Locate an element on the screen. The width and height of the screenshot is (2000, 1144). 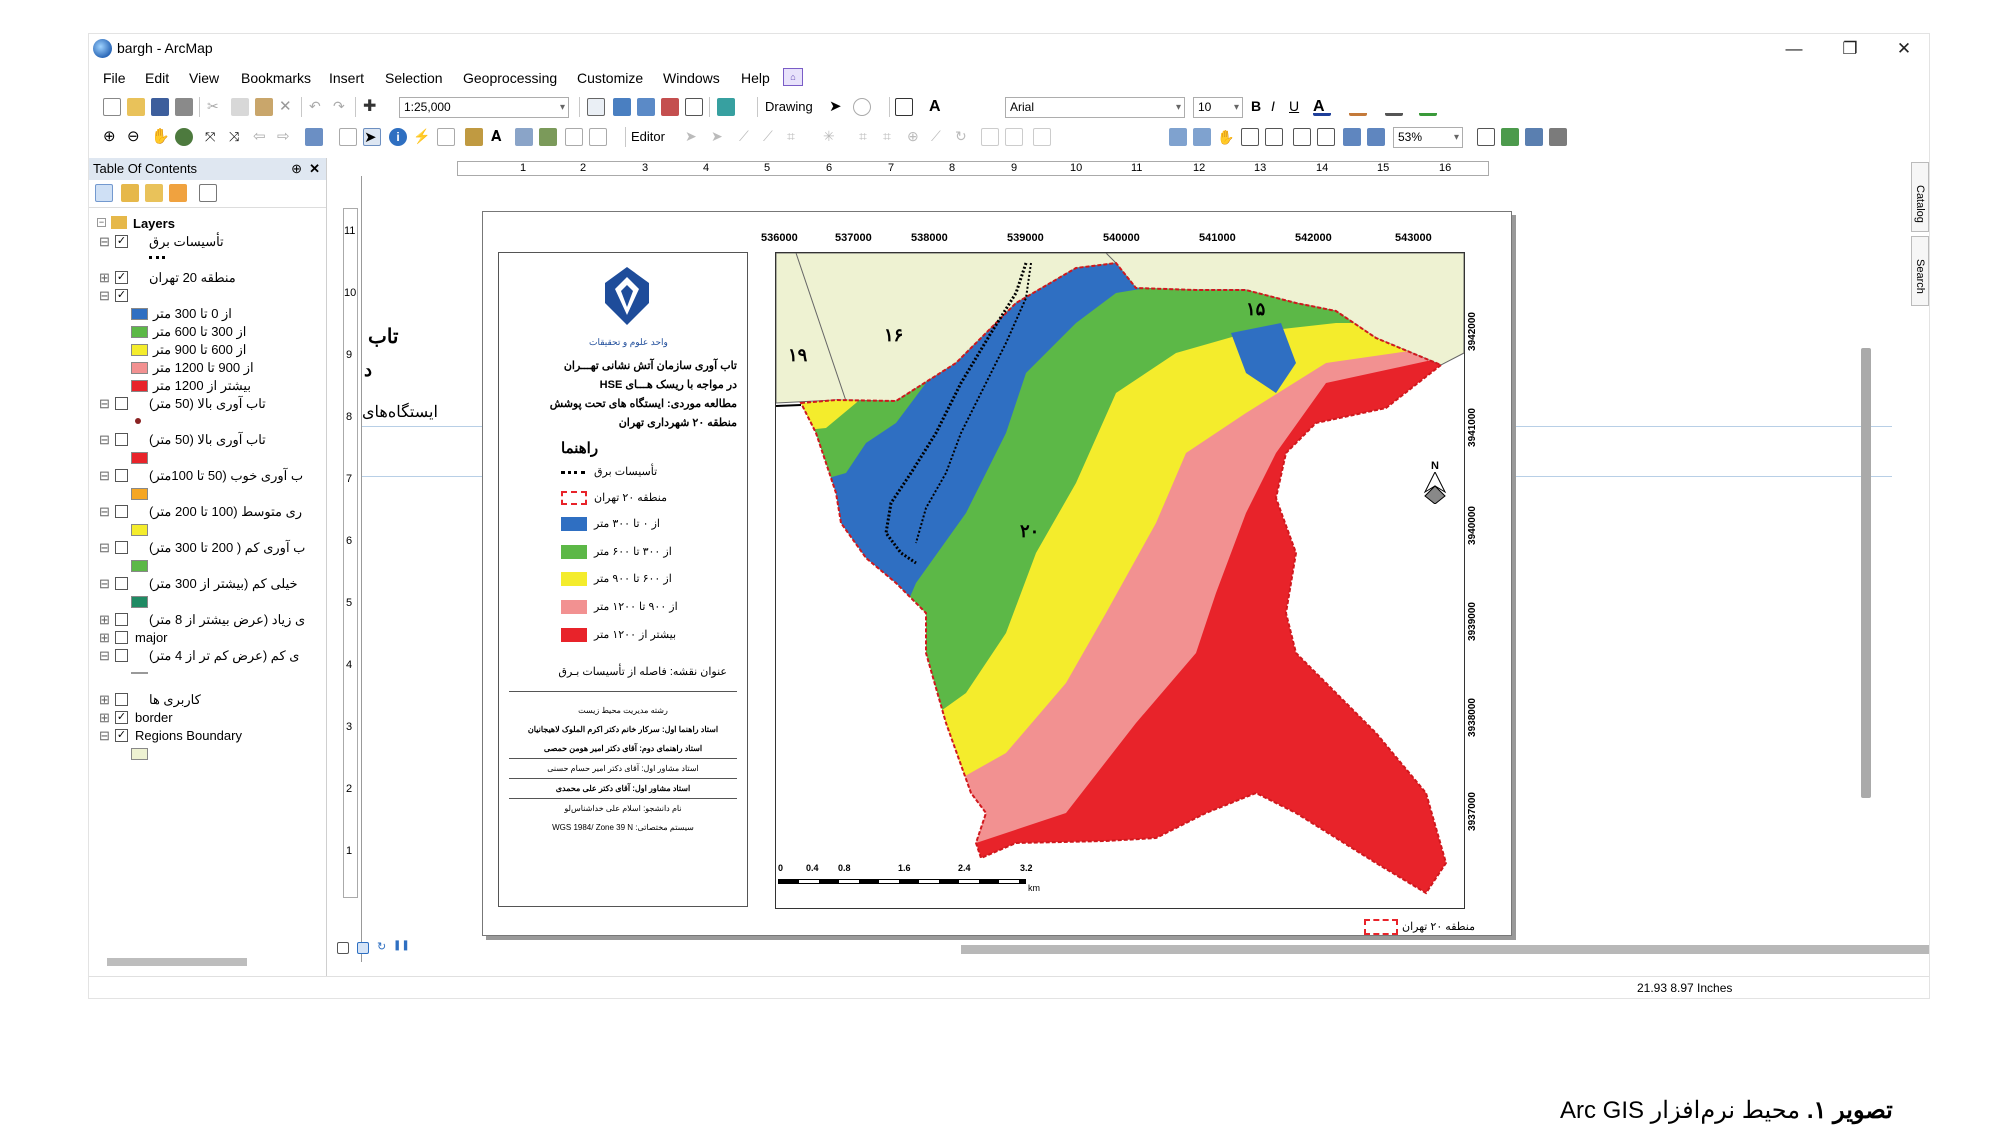
collapse-icon: − is located at coordinates (101, 222).